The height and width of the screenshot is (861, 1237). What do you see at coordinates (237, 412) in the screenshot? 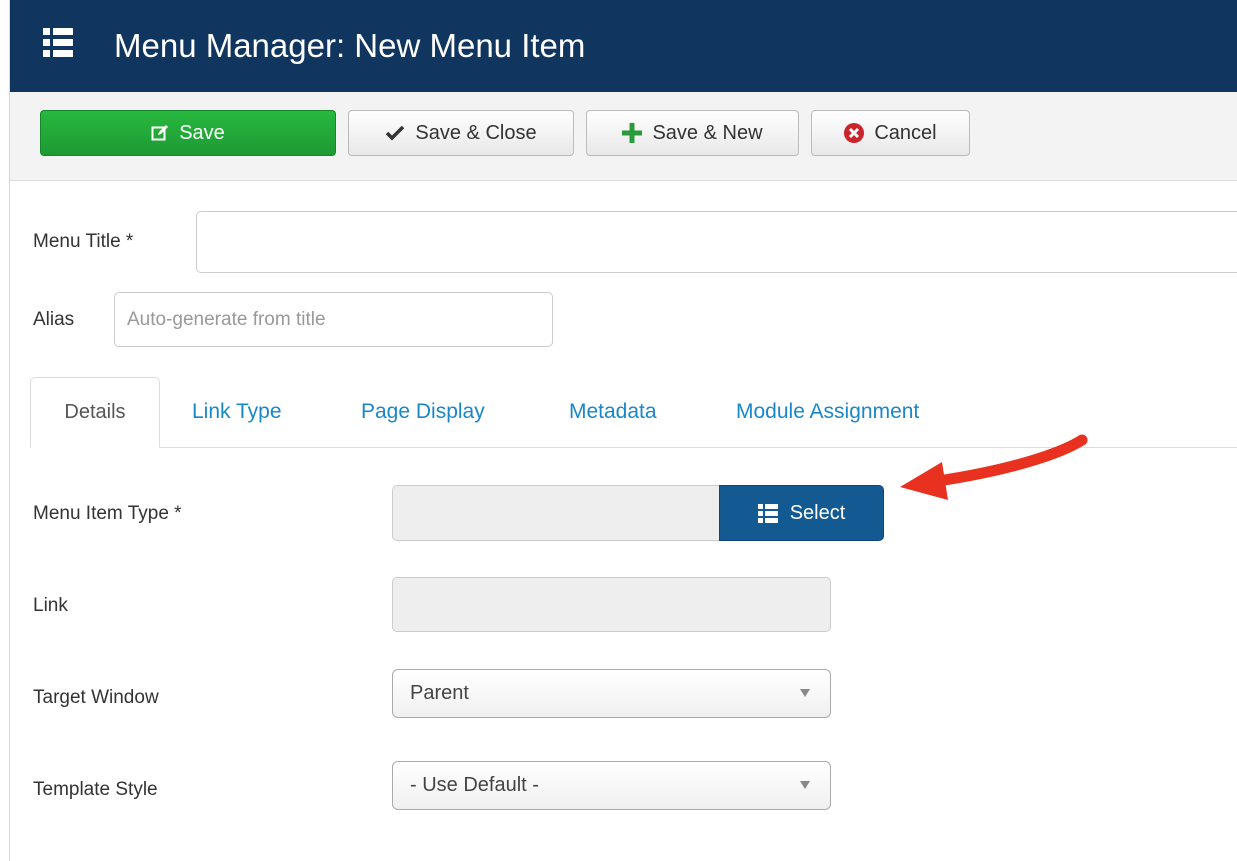
I see `tab-link-type: Link Type` at bounding box center [237, 412].